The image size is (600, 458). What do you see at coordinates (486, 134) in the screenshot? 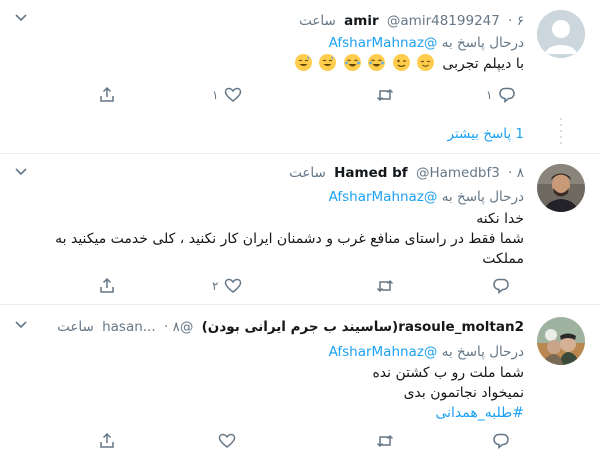
I see `show-more-replies-link: 1 پاسخ بیشتر` at bounding box center [486, 134].